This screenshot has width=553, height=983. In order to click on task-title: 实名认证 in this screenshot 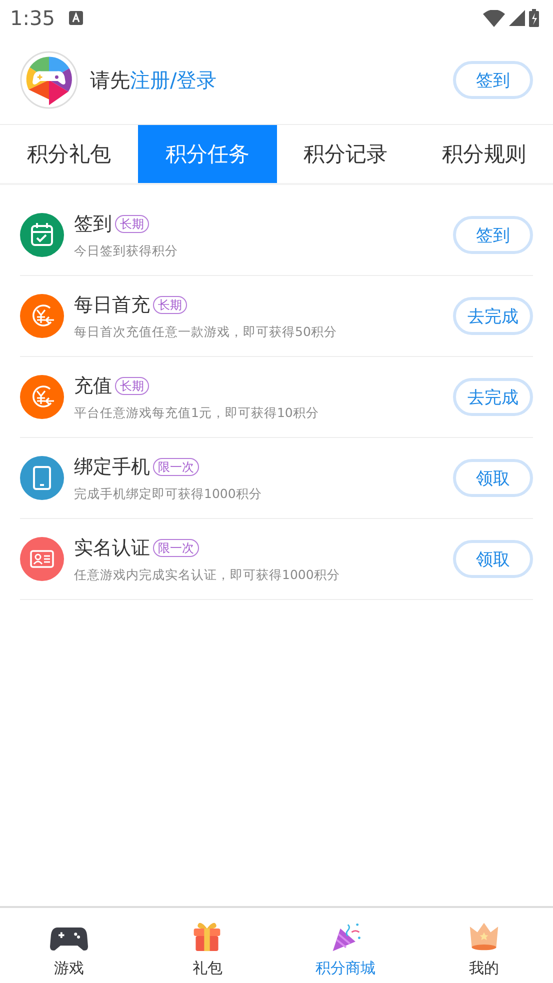, I will do `click(112, 548)`.